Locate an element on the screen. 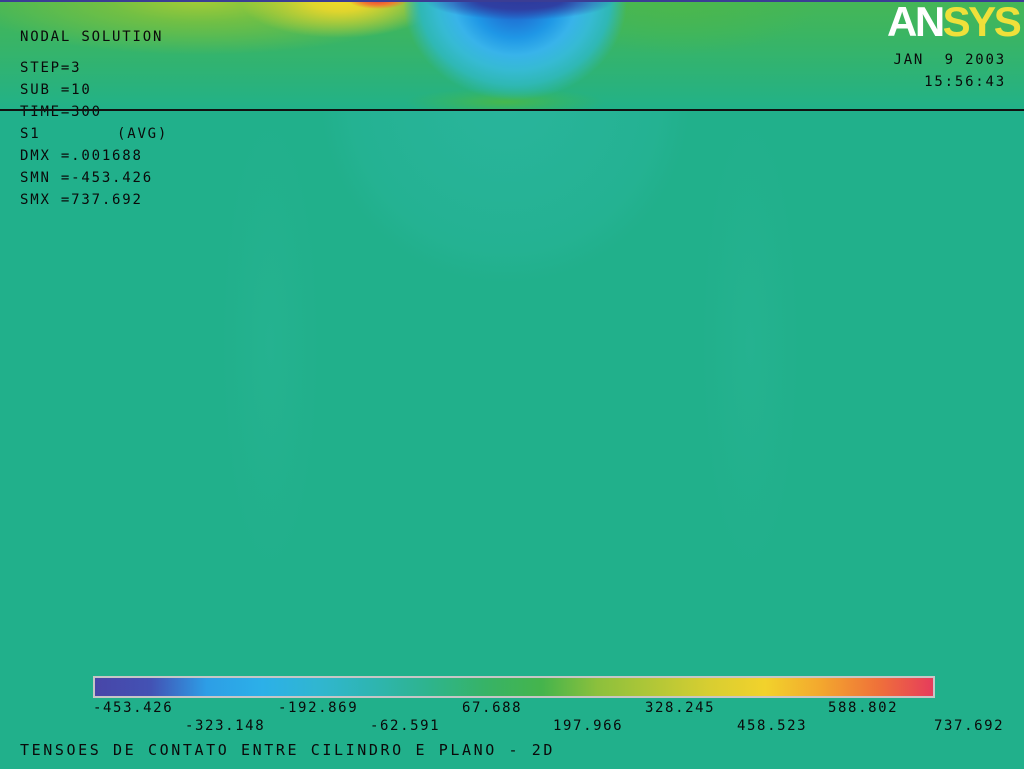 This screenshot has width=1024, height=769. legend-color-bar is located at coordinates (514, 687).